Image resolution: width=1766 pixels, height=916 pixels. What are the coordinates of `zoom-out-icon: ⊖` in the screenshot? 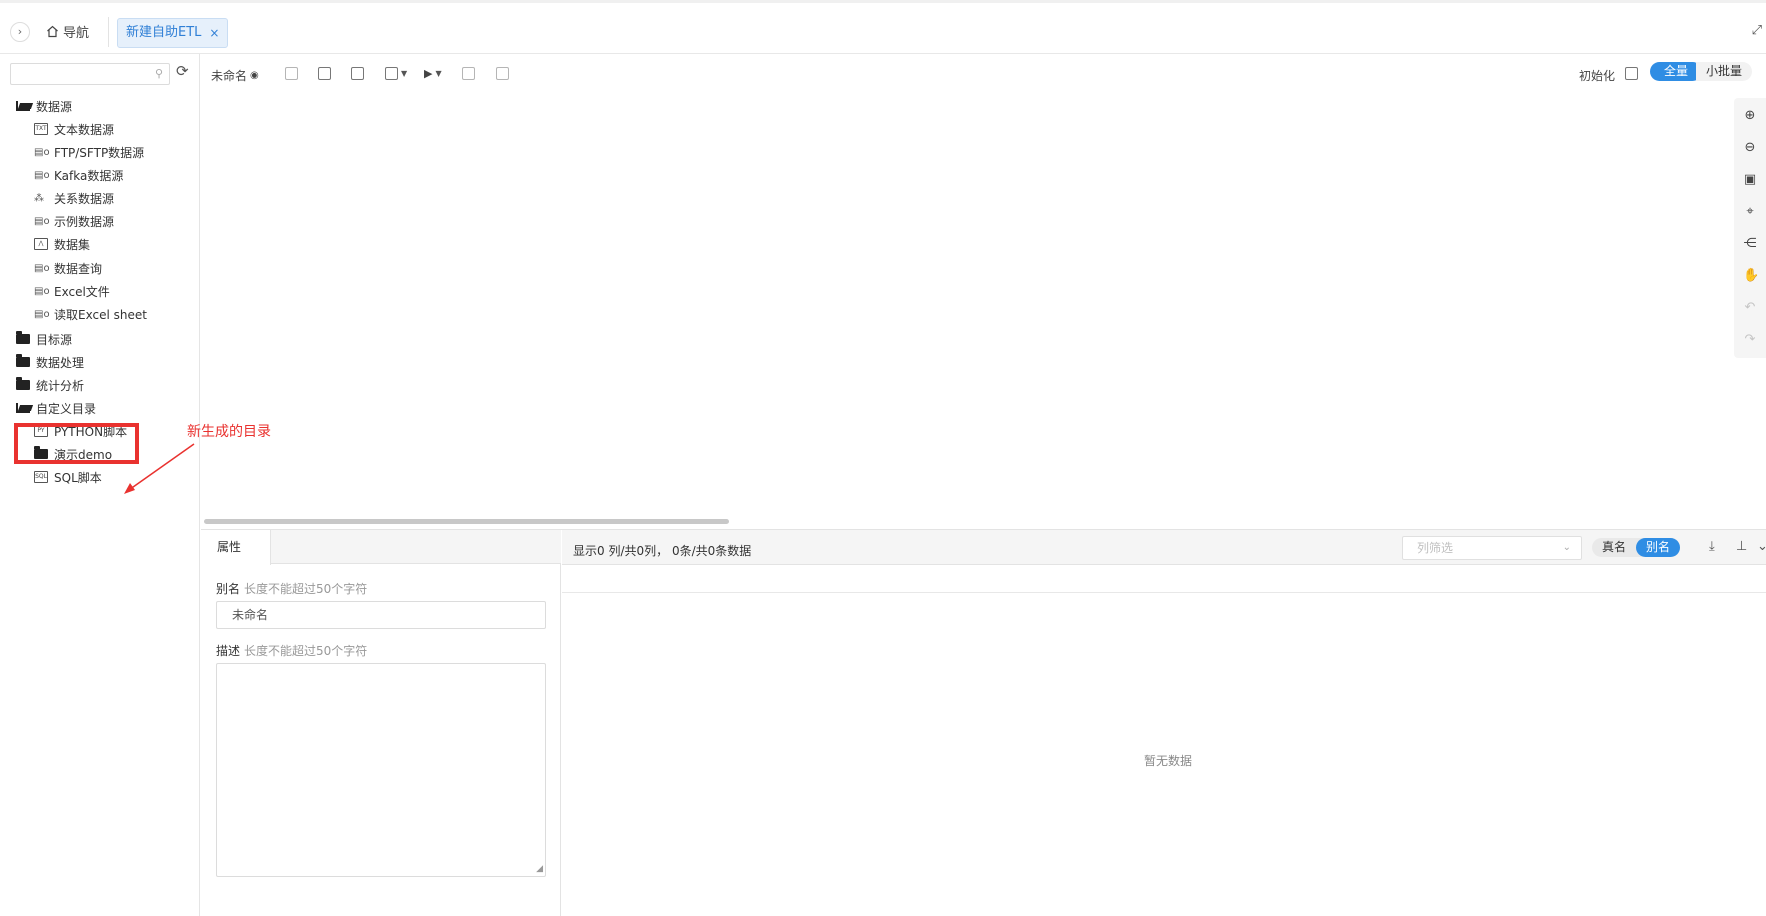 It's located at (1750, 147).